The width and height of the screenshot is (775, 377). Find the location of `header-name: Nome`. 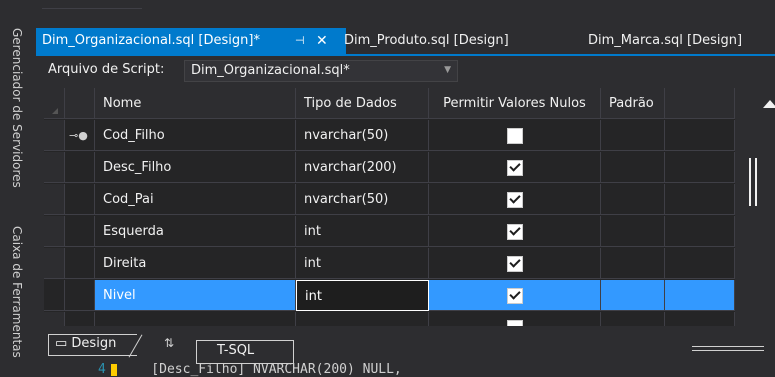

header-name: Nome is located at coordinates (195, 103).